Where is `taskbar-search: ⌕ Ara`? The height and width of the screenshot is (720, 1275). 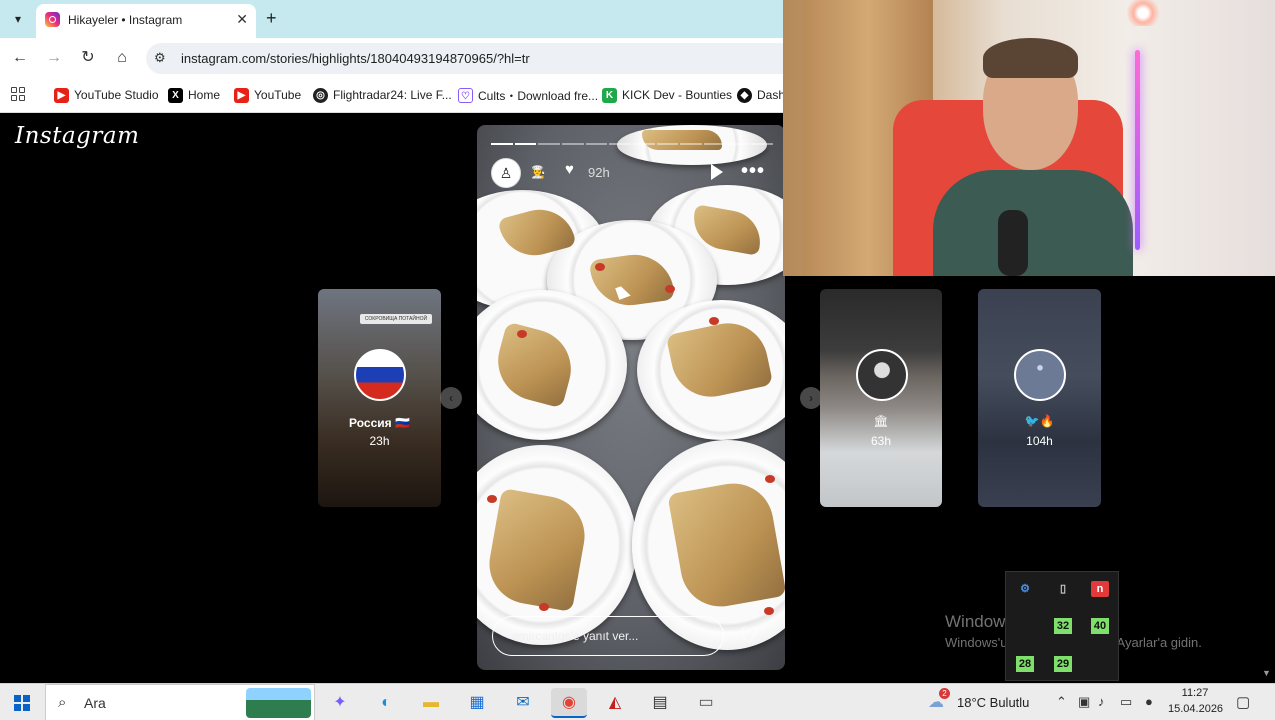
taskbar-search: ⌕ Ara is located at coordinates (180, 702).